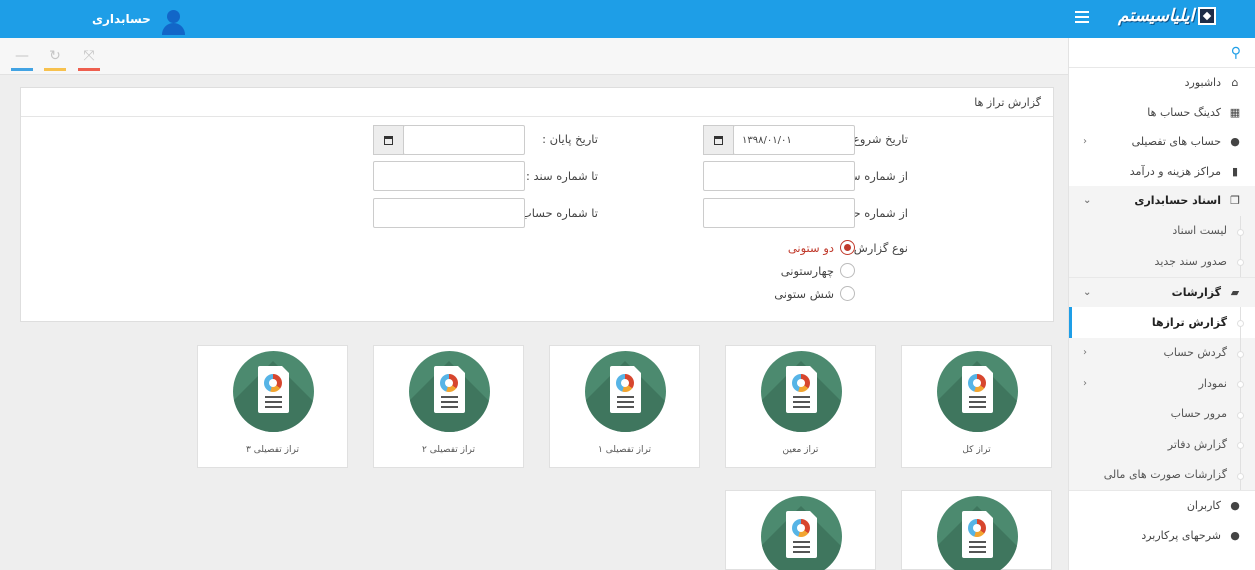 The image size is (1255, 570). What do you see at coordinates (22, 55) in the screenshot?
I see `minimize-icon: —` at bounding box center [22, 55].